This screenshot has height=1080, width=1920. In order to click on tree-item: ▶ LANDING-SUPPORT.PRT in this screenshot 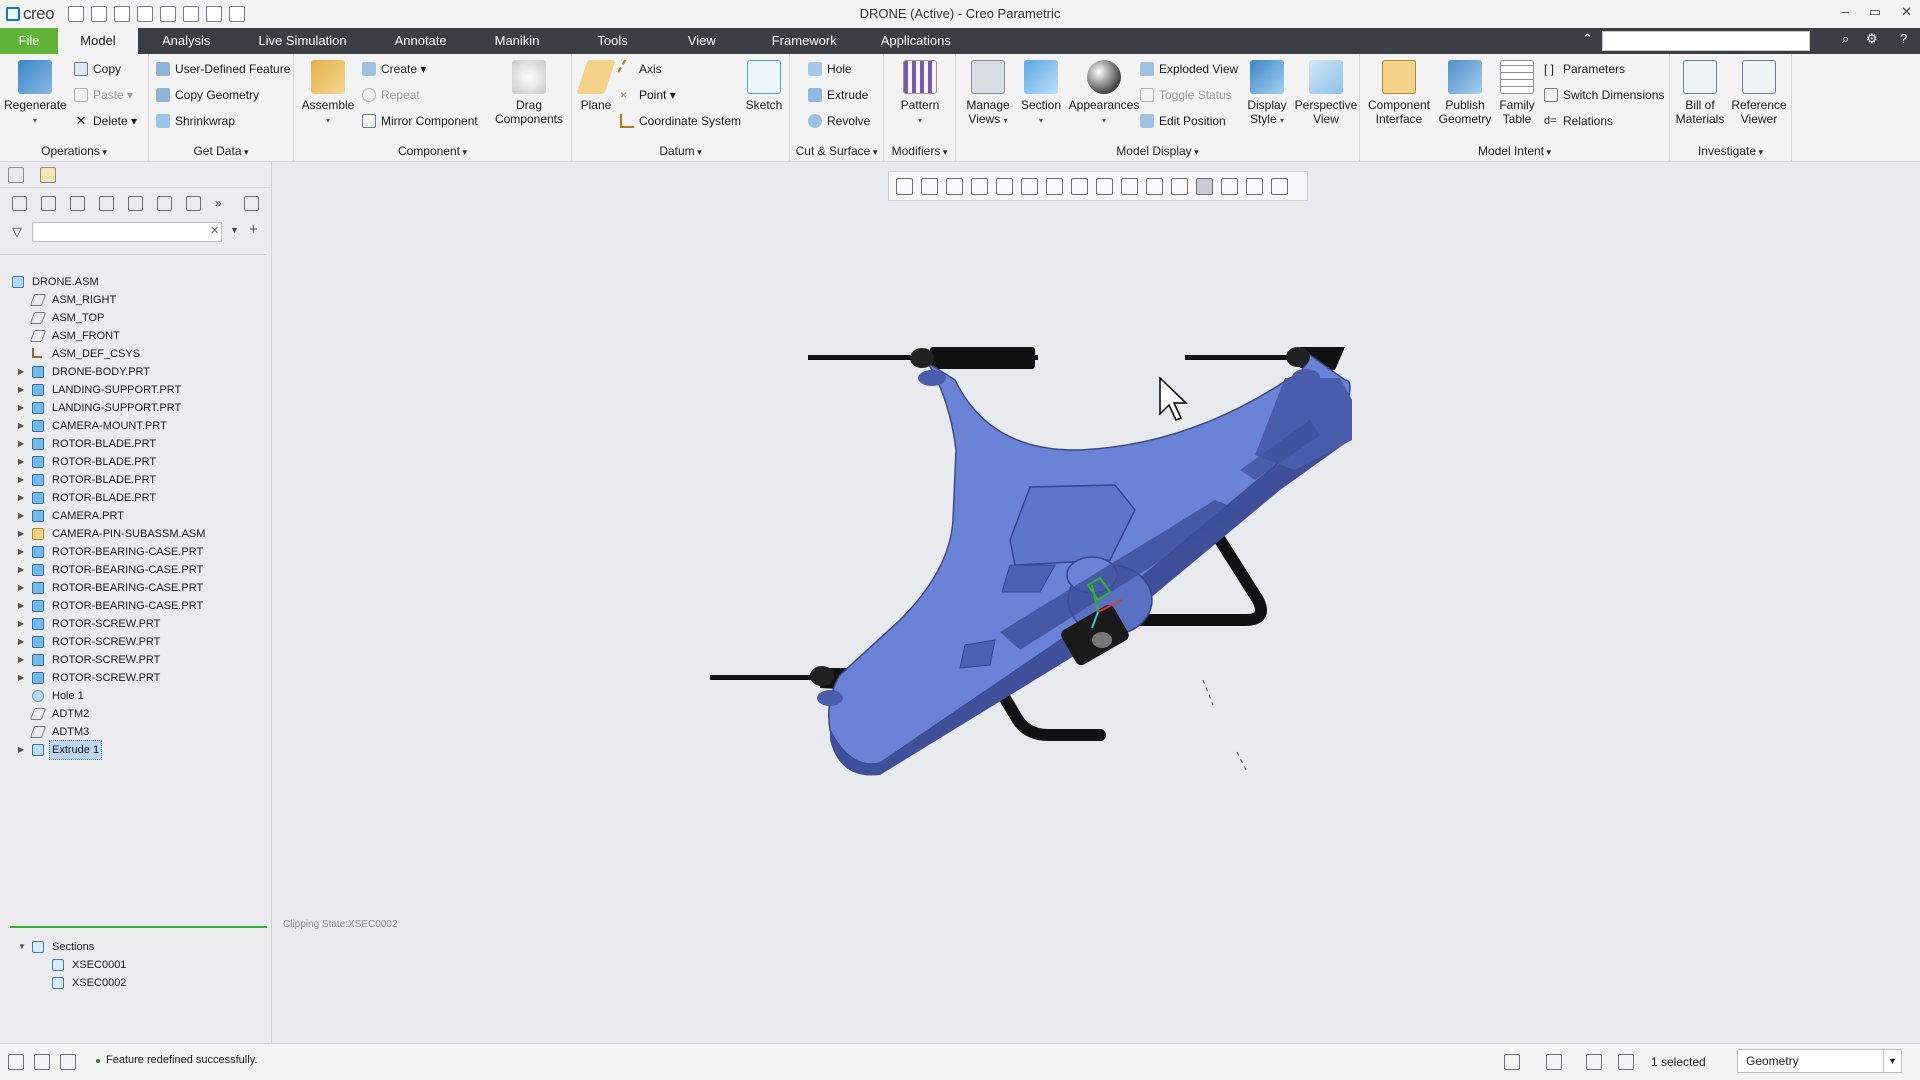, I will do `click(133, 408)`.